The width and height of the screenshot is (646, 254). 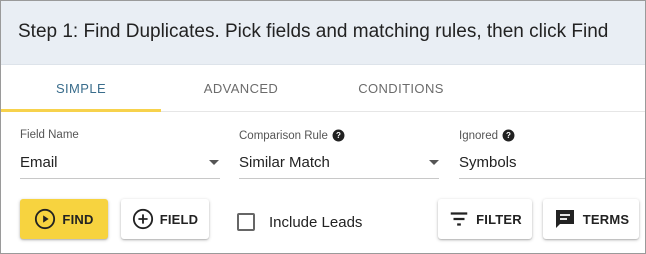 I want to click on find-button: FIND, so click(x=64, y=219).